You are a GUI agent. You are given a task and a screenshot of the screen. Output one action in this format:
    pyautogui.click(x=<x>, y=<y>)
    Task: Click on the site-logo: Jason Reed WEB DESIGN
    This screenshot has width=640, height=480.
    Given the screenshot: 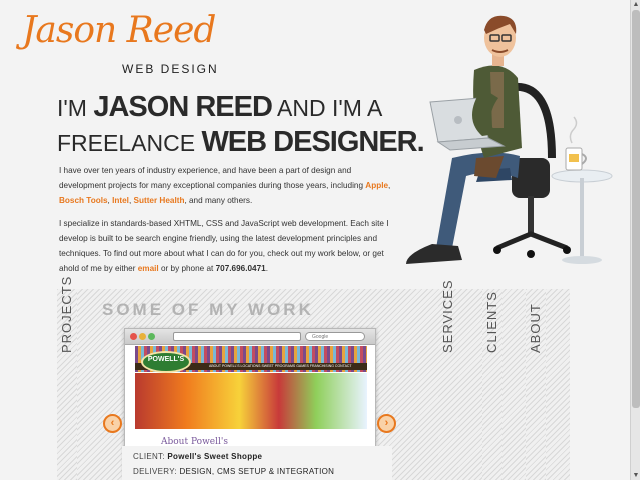 What is the action you would take?
    pyautogui.click(x=122, y=43)
    